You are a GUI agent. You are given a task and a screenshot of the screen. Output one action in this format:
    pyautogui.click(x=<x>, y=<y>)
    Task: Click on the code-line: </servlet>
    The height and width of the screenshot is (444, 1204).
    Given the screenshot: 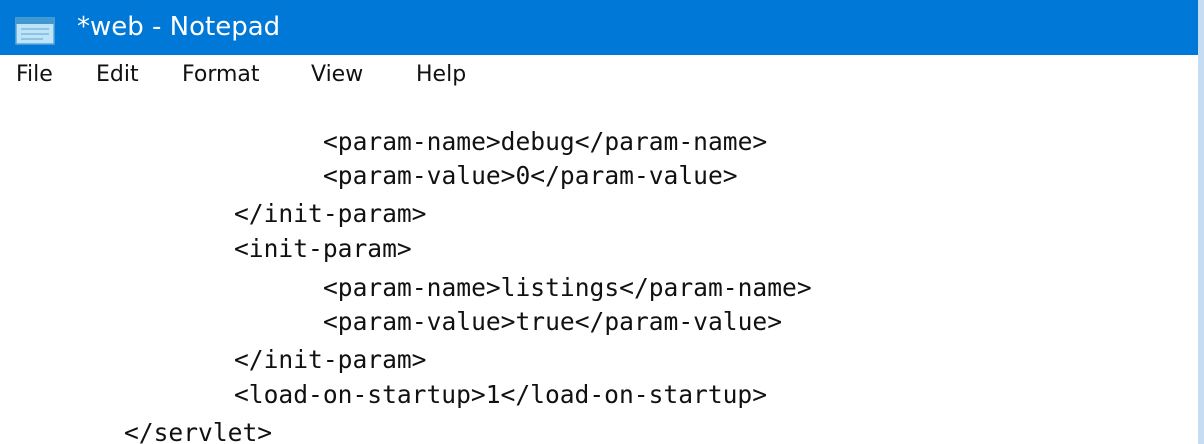 What is the action you would take?
    pyautogui.click(x=198, y=431)
    